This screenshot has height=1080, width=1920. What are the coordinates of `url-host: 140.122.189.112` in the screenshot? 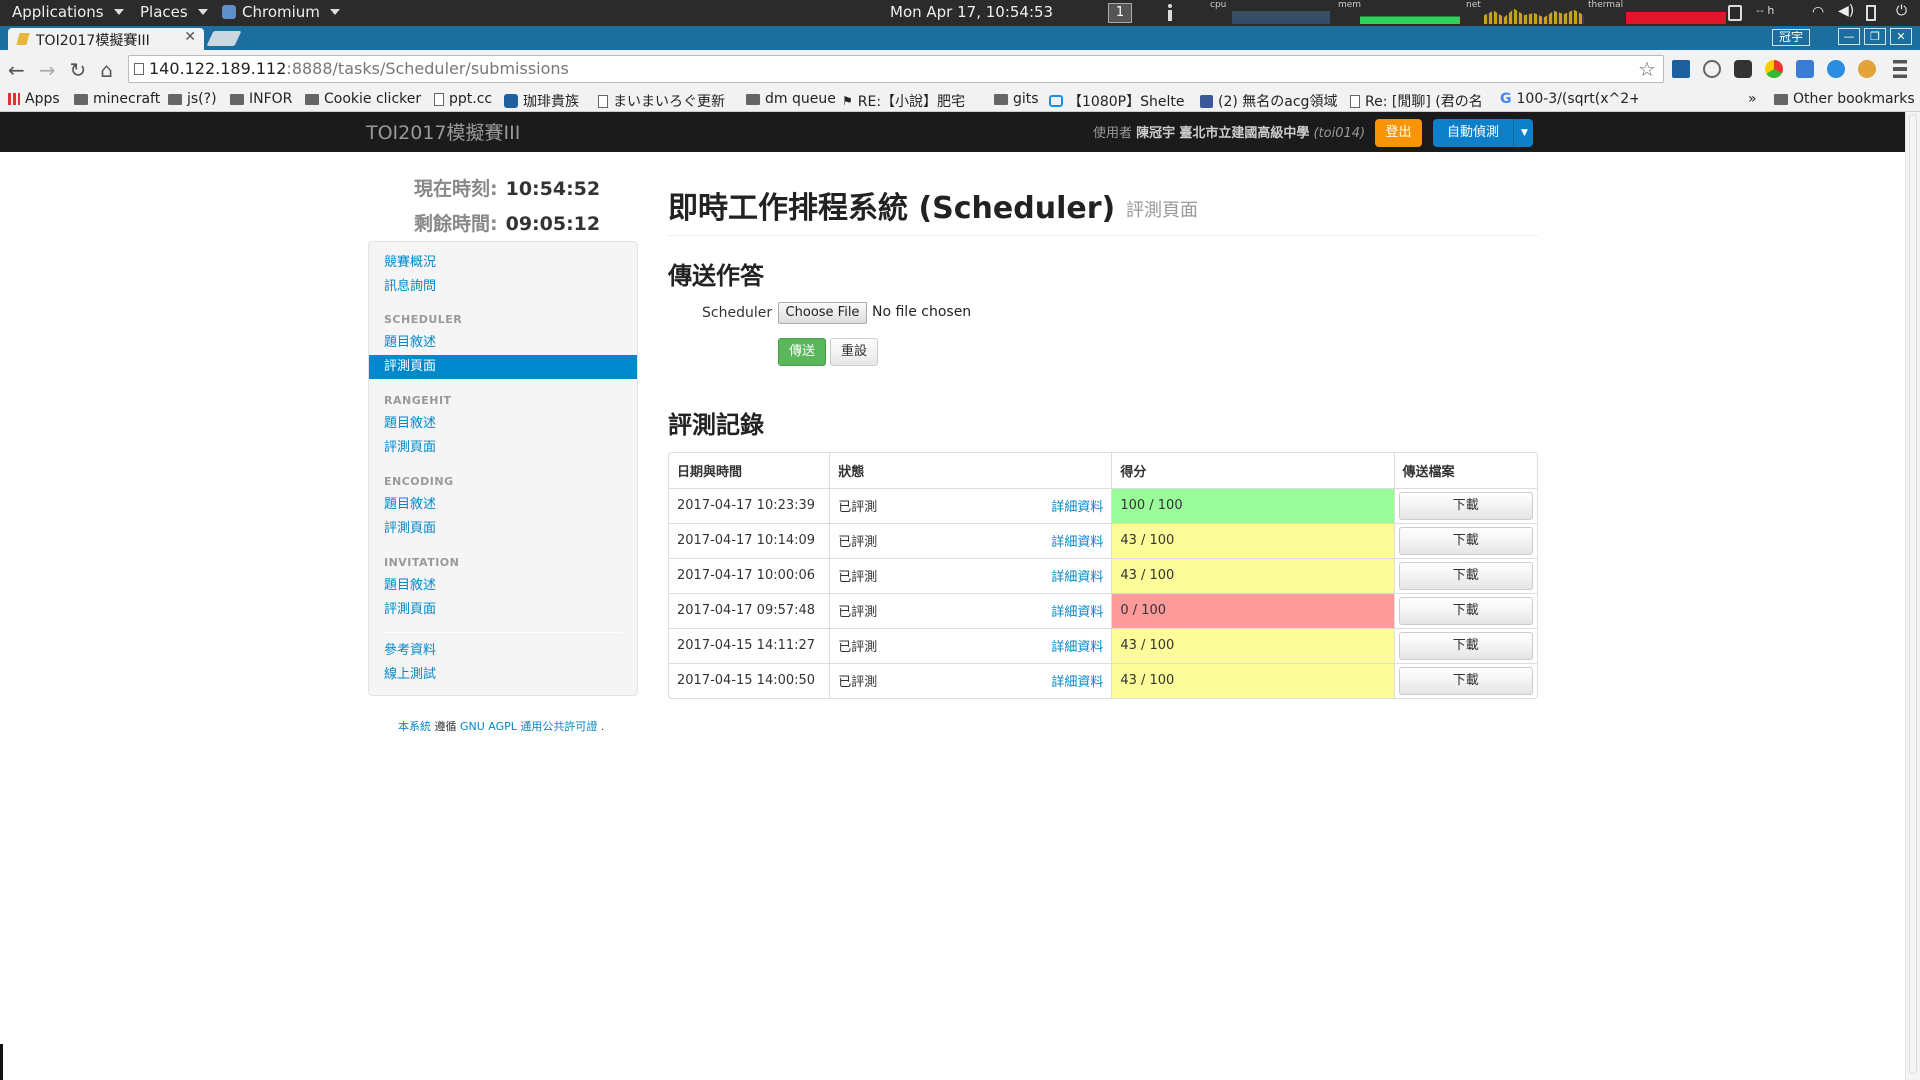 It's located at (218, 68).